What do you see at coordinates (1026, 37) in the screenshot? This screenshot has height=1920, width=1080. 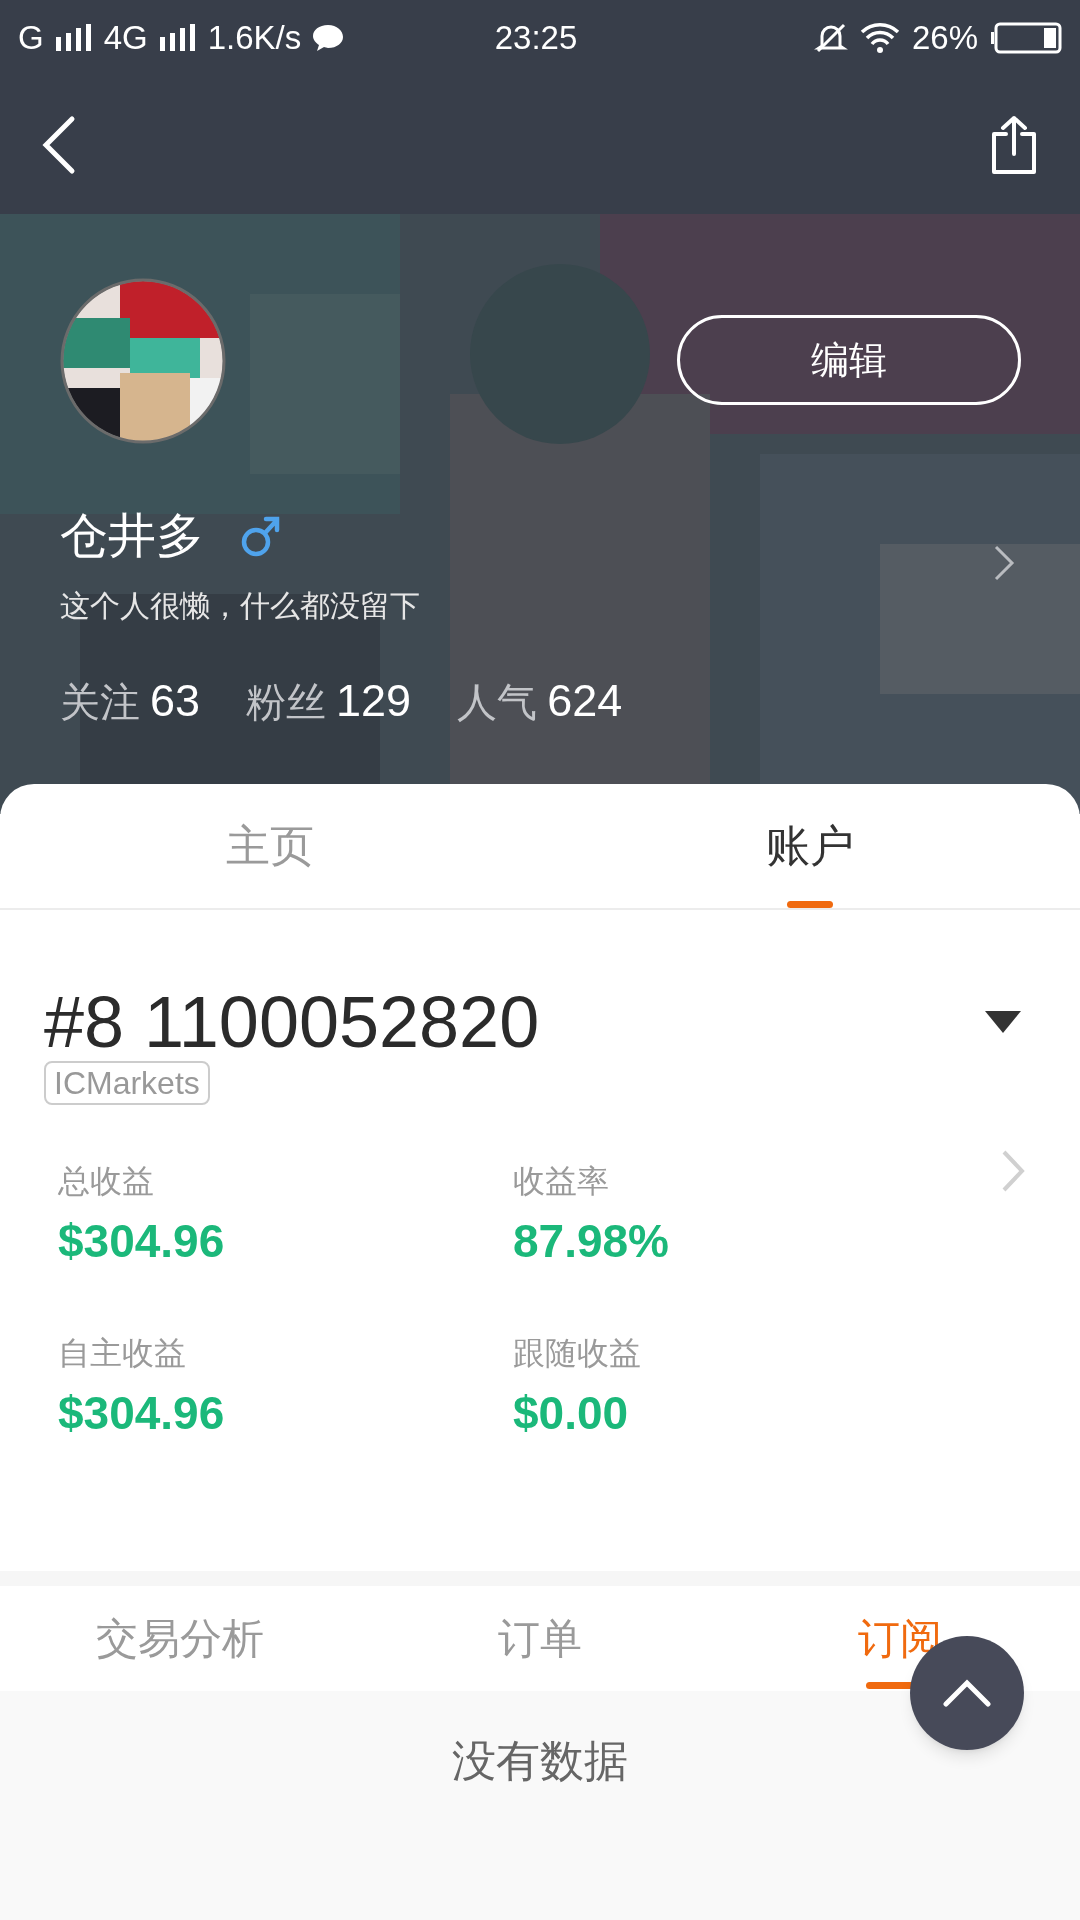 I see `battery-icon` at bounding box center [1026, 37].